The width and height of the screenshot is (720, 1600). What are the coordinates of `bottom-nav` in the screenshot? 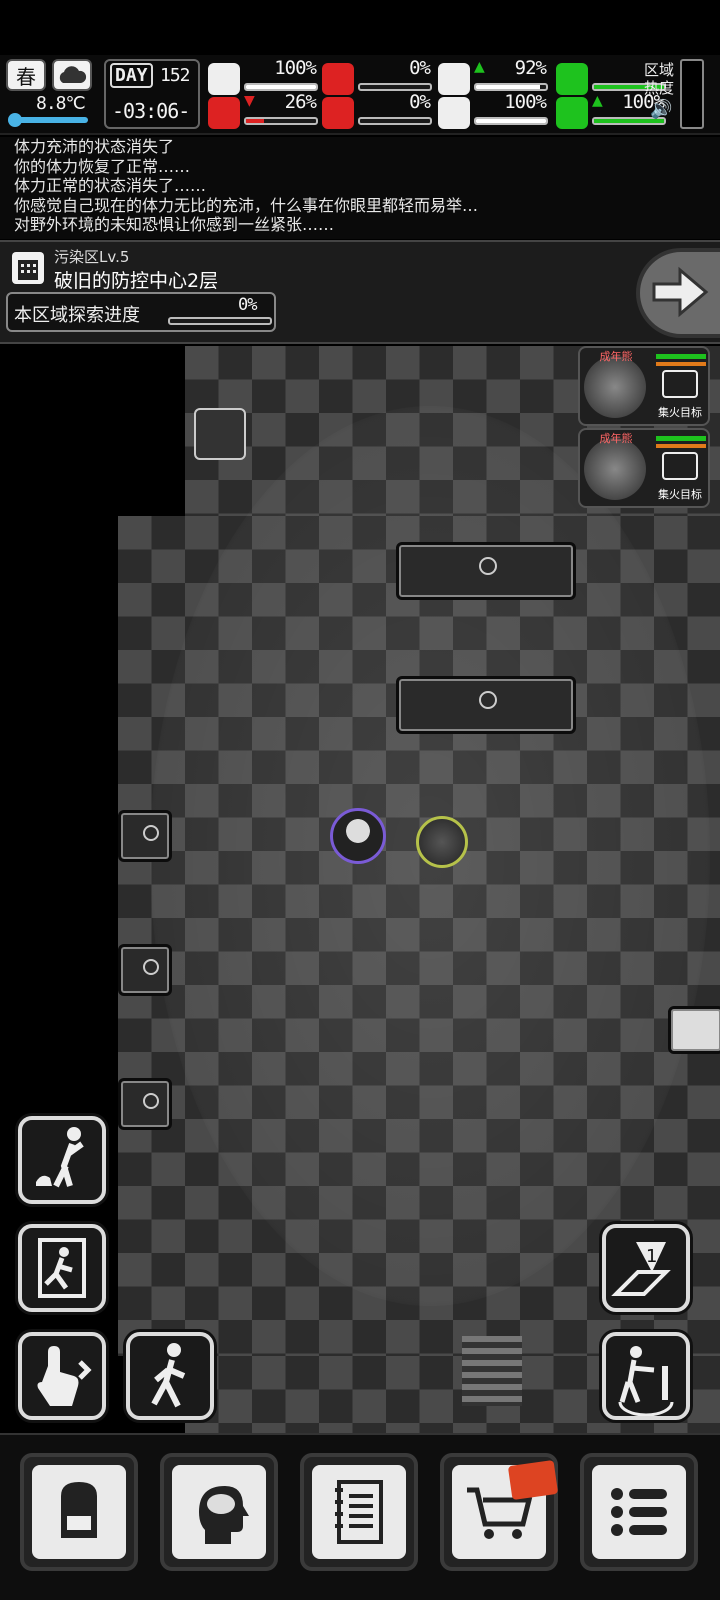 It's located at (360, 1516).